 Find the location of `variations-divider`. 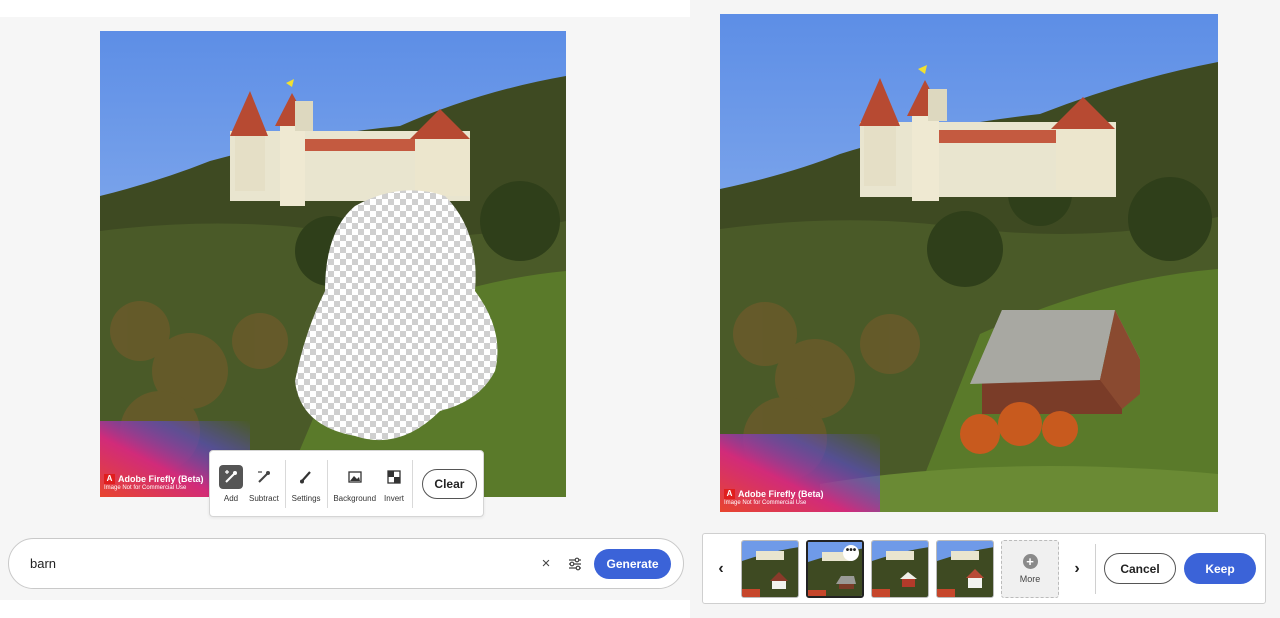

variations-divider is located at coordinates (1095, 568).